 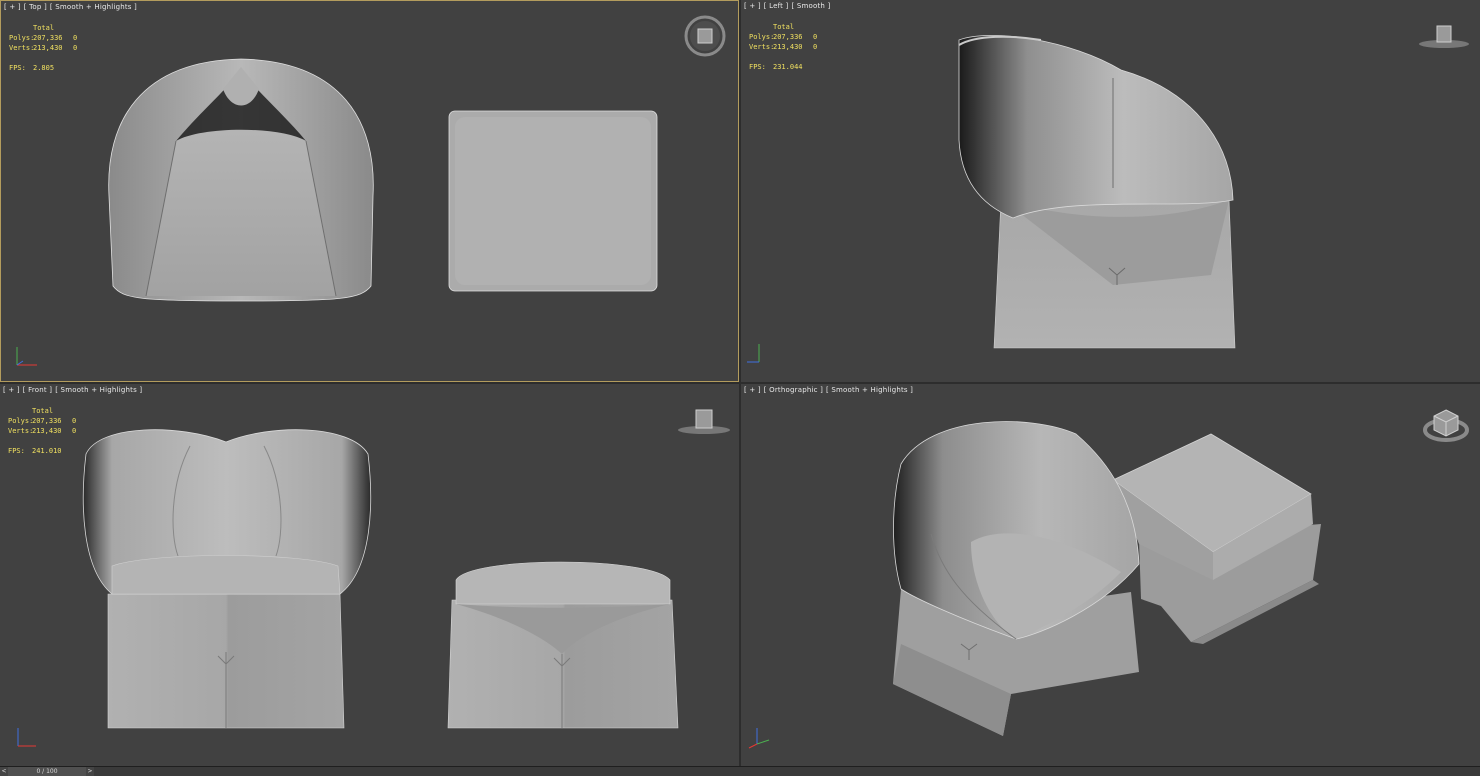 What do you see at coordinates (4, 771) in the screenshot?
I see `time-prev-button: <` at bounding box center [4, 771].